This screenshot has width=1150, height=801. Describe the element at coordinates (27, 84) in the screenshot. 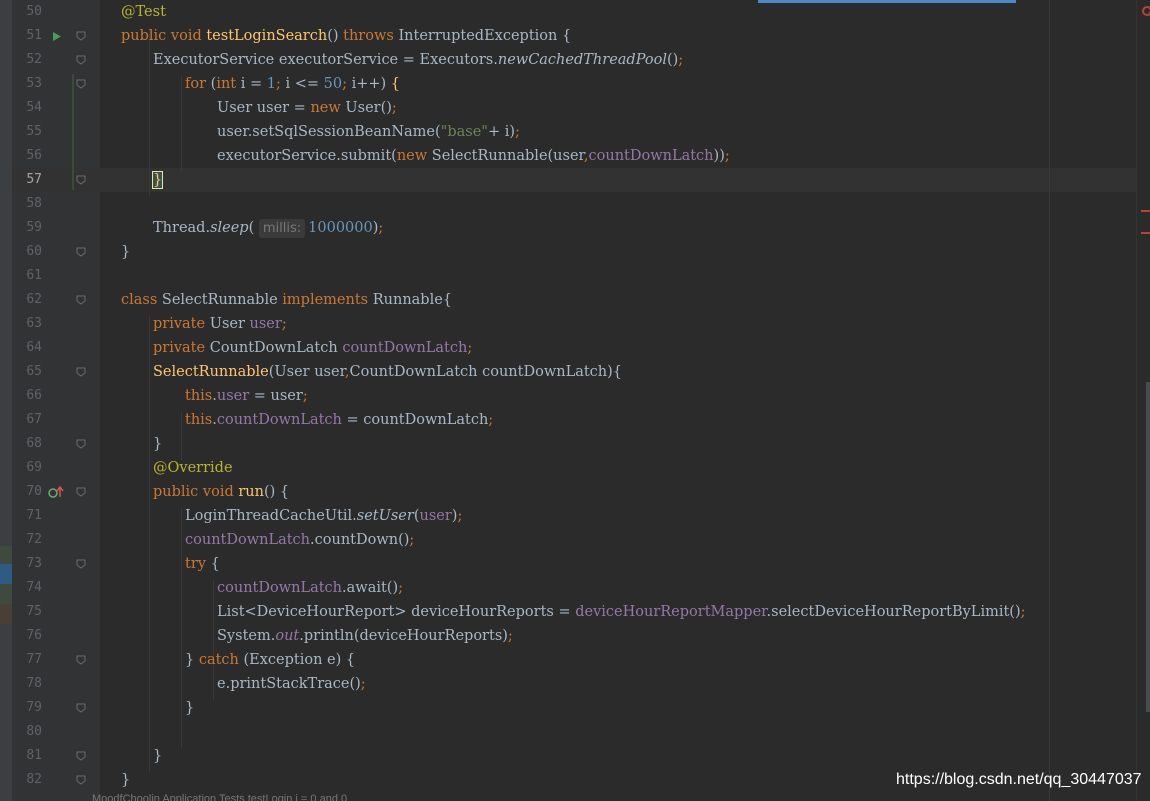

I see `line-number: 53` at that location.